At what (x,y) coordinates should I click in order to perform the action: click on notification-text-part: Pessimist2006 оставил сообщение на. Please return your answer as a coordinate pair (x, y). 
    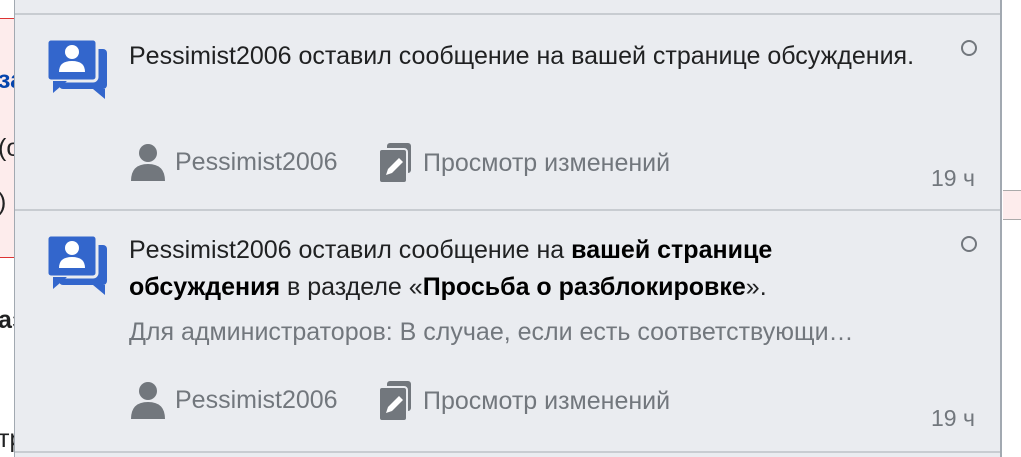
    Looking at the image, I should click on (350, 250).